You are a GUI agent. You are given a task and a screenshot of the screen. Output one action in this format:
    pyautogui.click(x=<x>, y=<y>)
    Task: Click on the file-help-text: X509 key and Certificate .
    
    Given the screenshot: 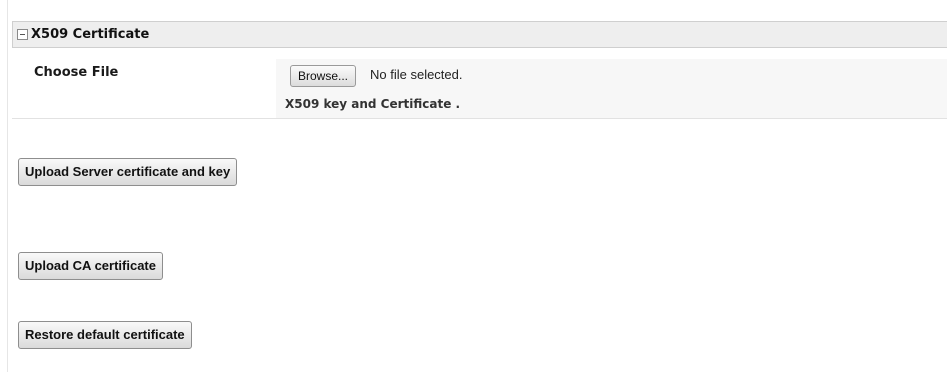 What is the action you would take?
    pyautogui.click(x=373, y=104)
    